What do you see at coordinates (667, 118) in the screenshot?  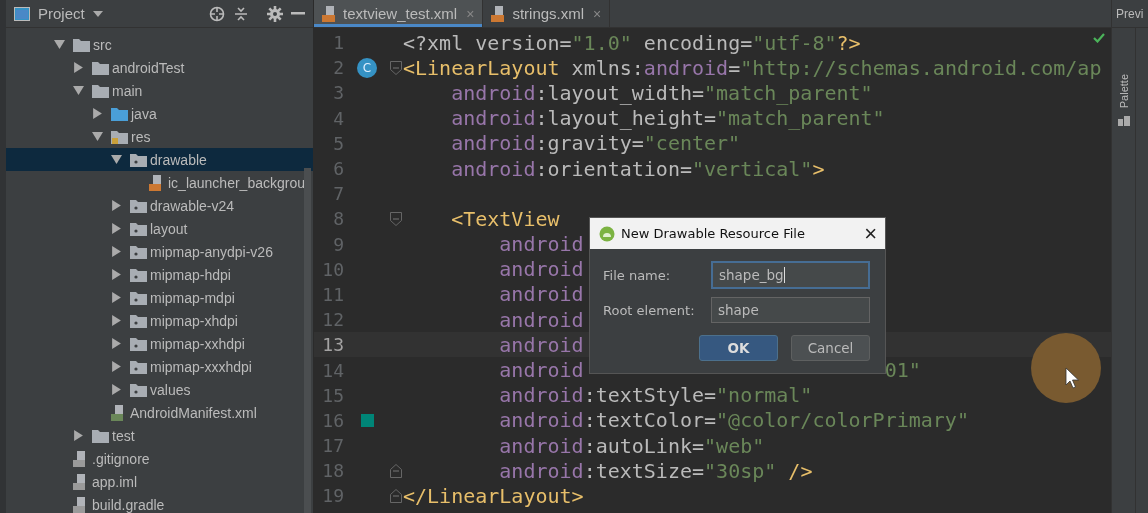 I see `code-line: android:layout_height="match_parent"` at bounding box center [667, 118].